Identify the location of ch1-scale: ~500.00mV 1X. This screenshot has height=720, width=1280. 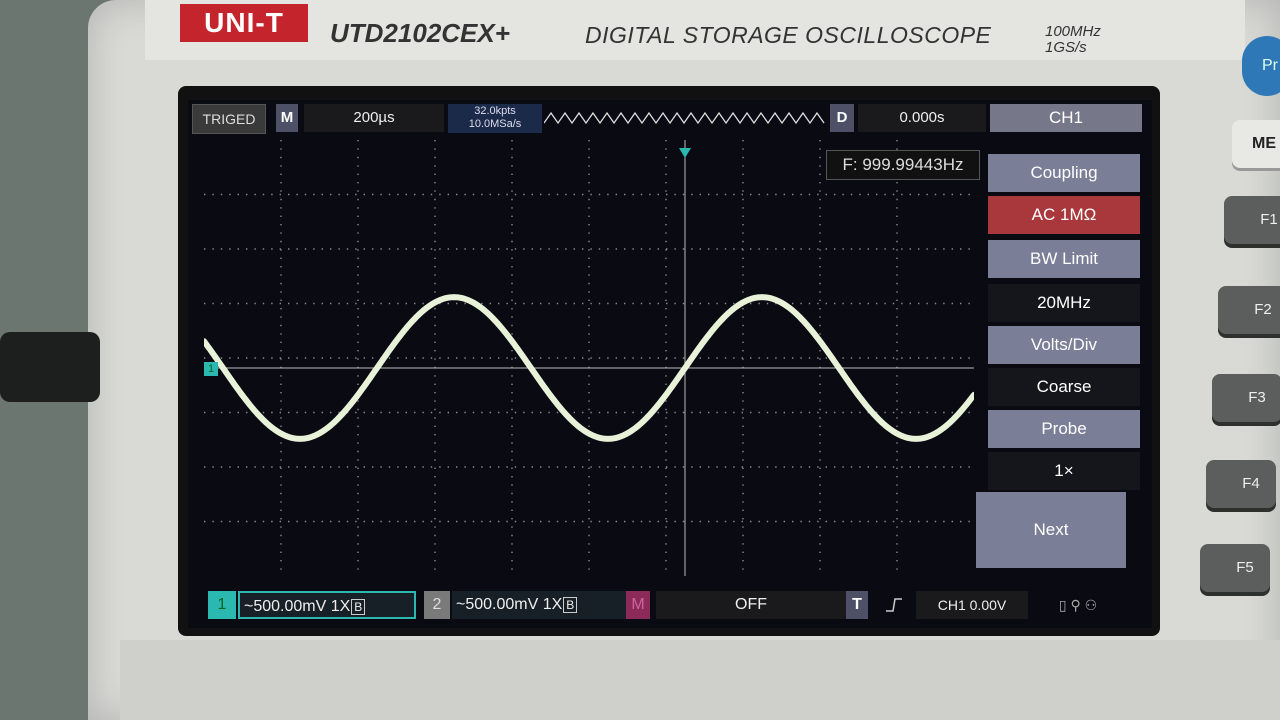
(297, 606).